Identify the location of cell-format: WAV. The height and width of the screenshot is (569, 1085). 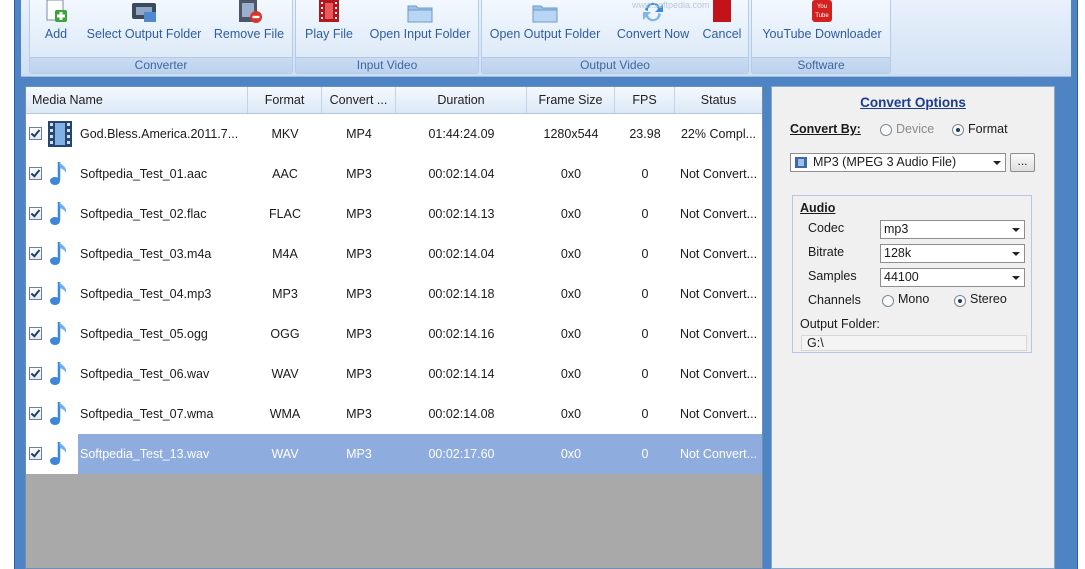
(285, 454).